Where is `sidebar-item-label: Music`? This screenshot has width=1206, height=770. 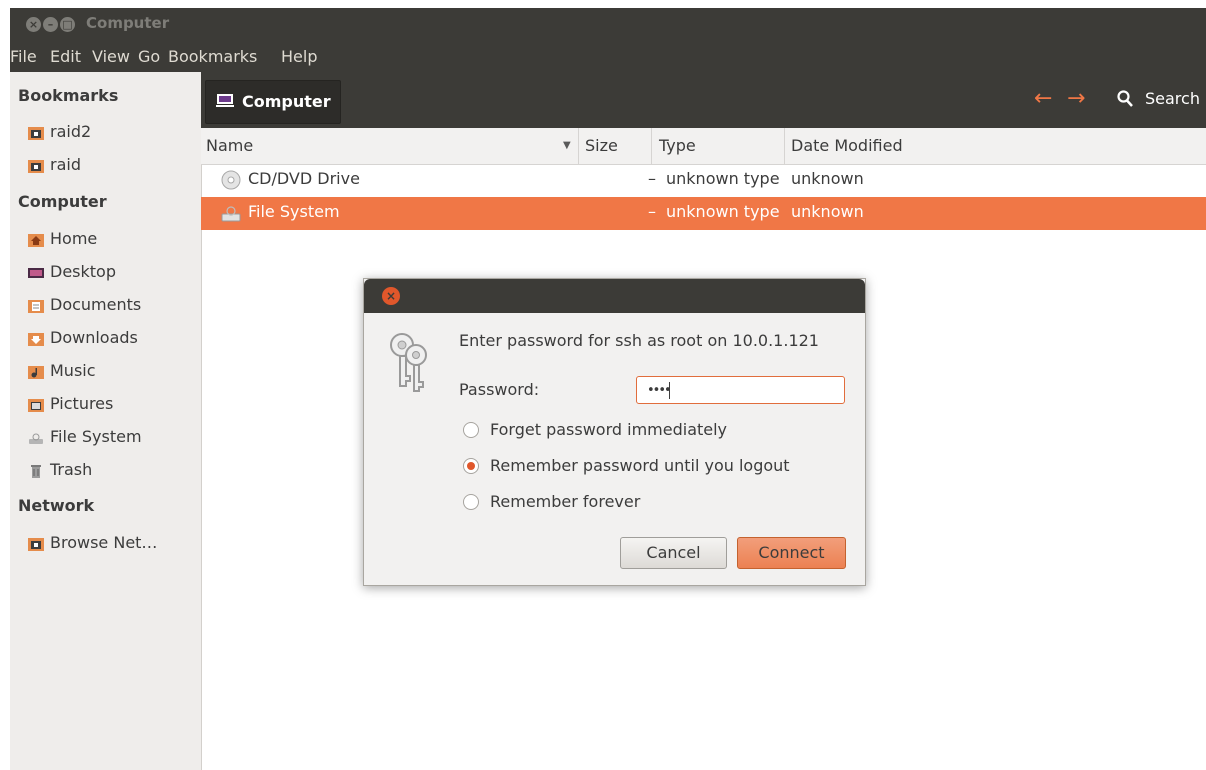 sidebar-item-label: Music is located at coordinates (73, 370).